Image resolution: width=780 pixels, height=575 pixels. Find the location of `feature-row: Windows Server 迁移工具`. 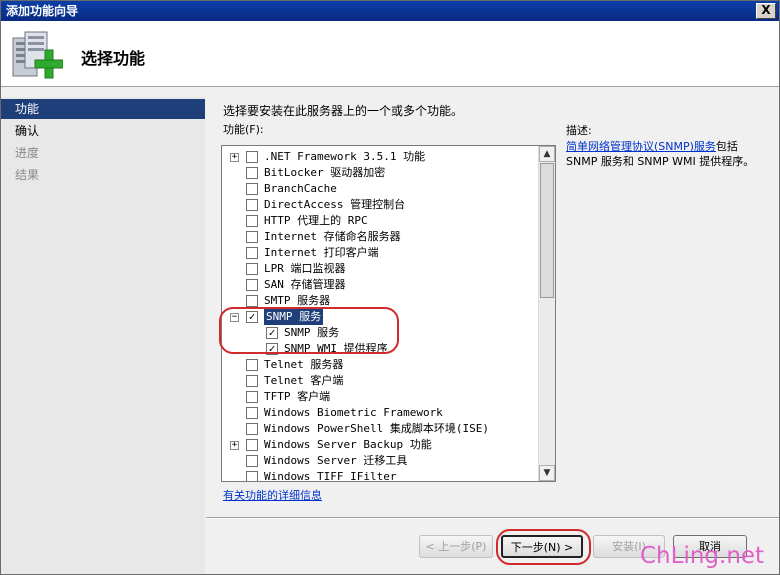

feature-row: Windows Server 迁移工具 is located at coordinates (379, 461).